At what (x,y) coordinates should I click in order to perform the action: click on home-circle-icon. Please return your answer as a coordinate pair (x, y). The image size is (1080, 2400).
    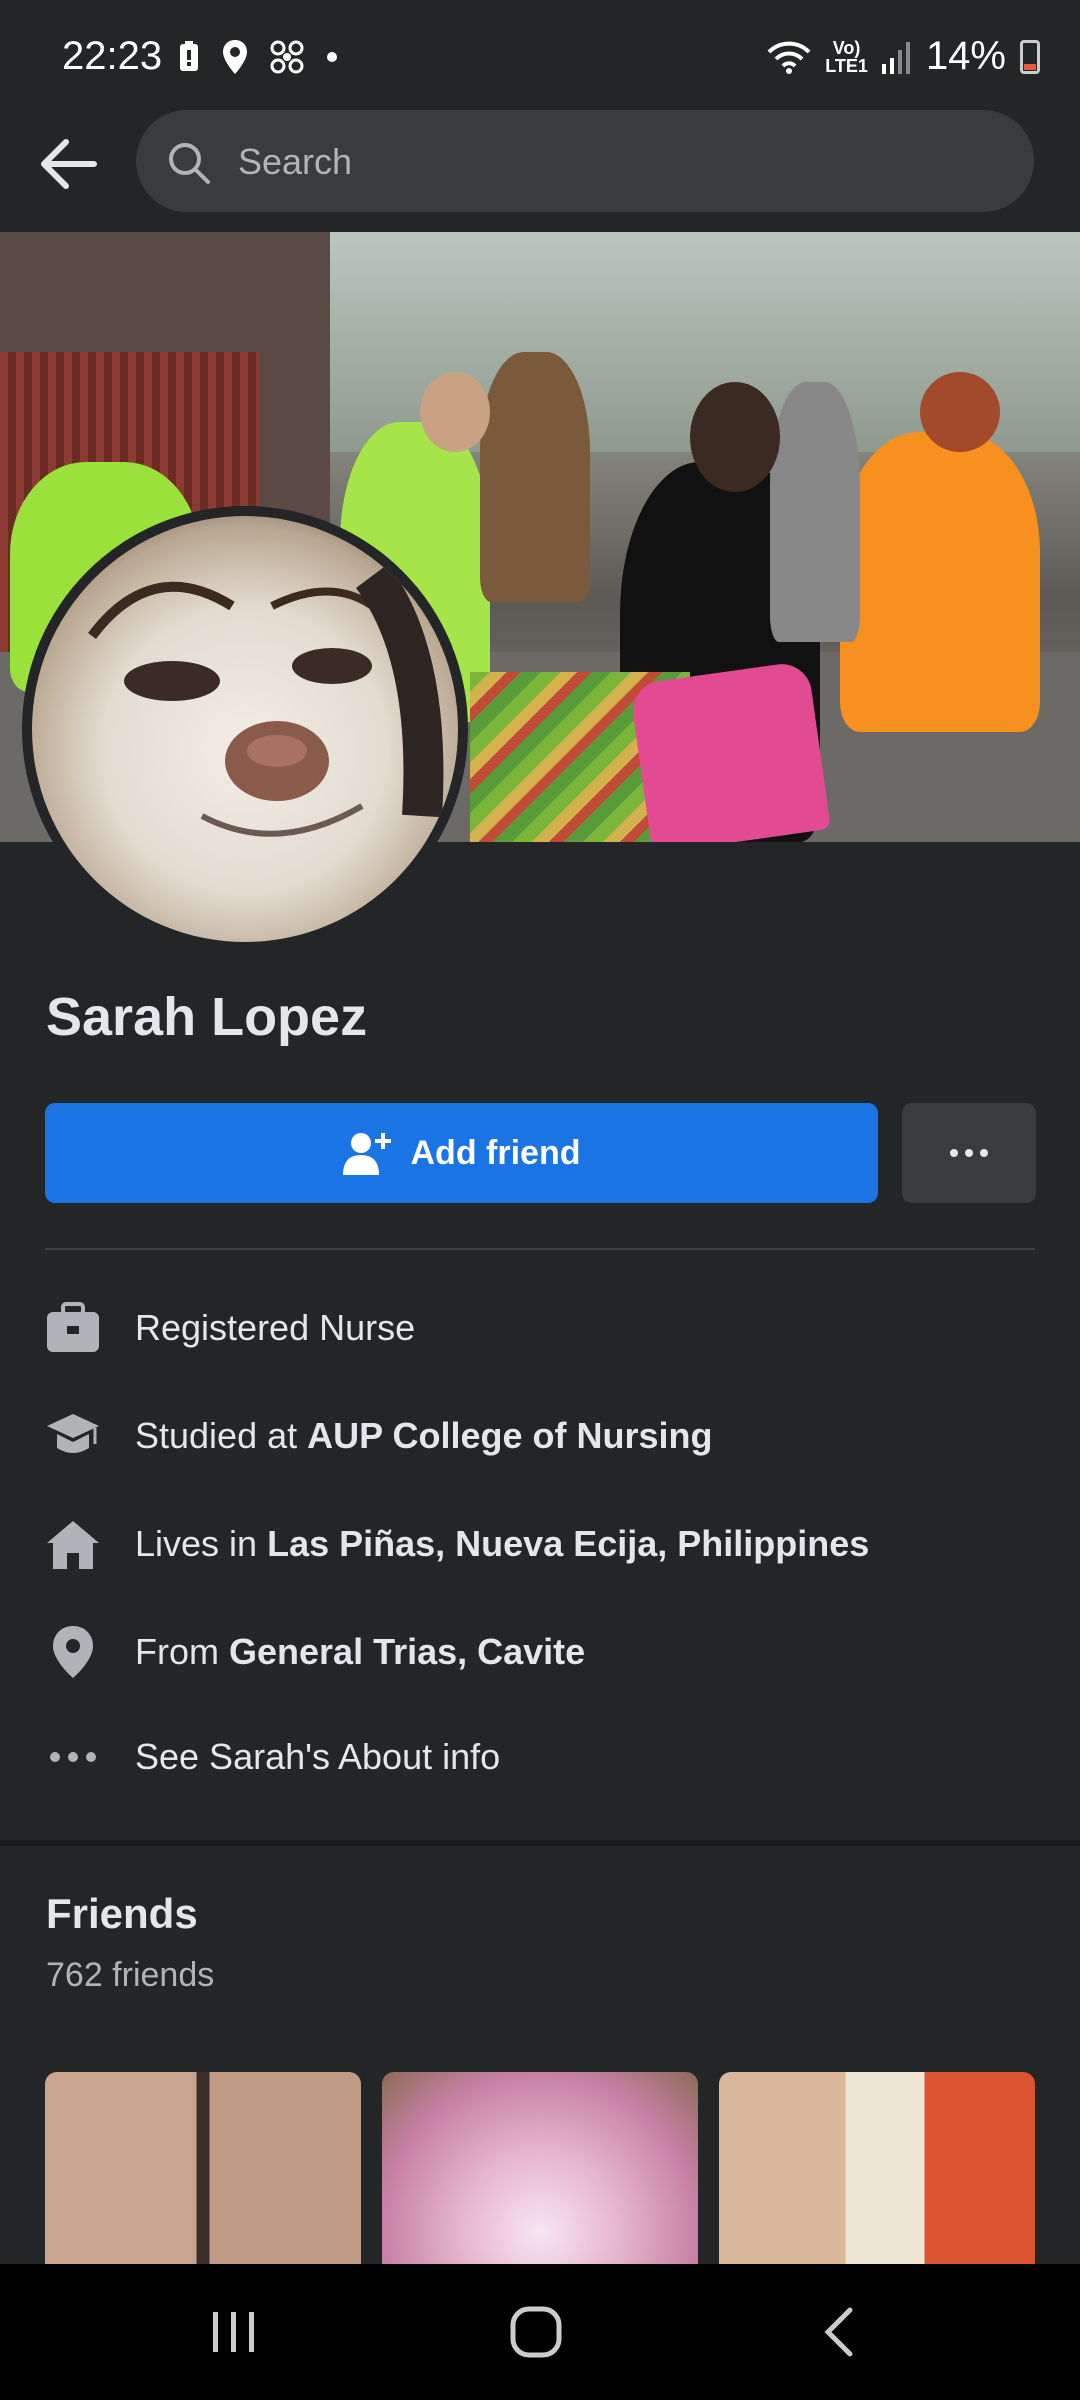
    Looking at the image, I should click on (536, 2332).